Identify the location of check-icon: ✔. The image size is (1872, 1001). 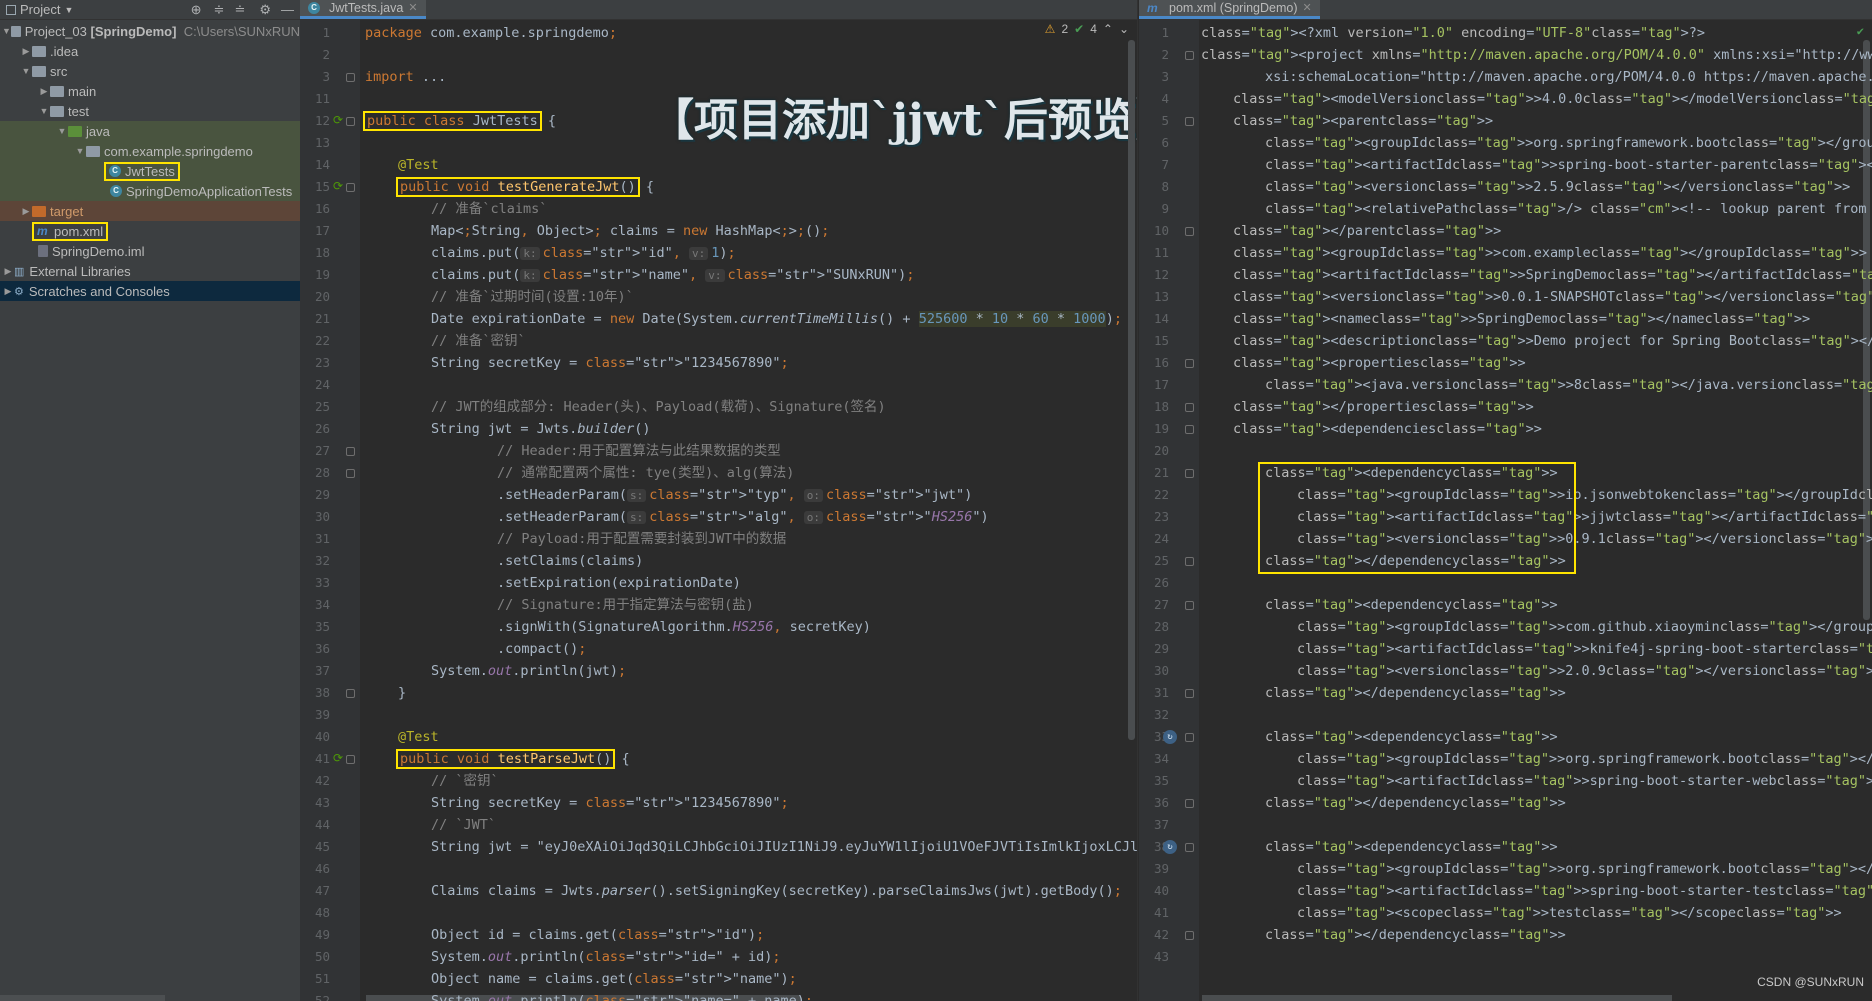
(1860, 31).